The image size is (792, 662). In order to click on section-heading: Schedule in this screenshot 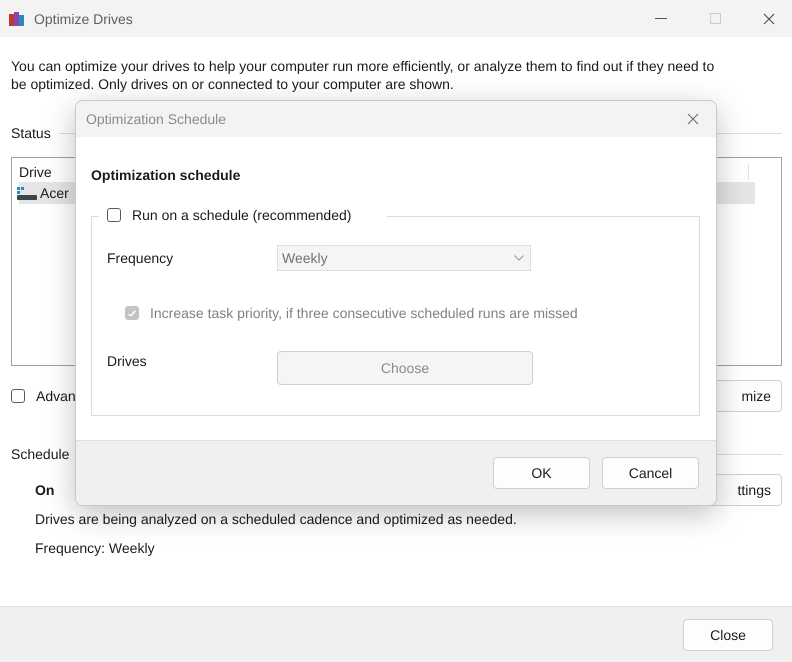, I will do `click(40, 454)`.